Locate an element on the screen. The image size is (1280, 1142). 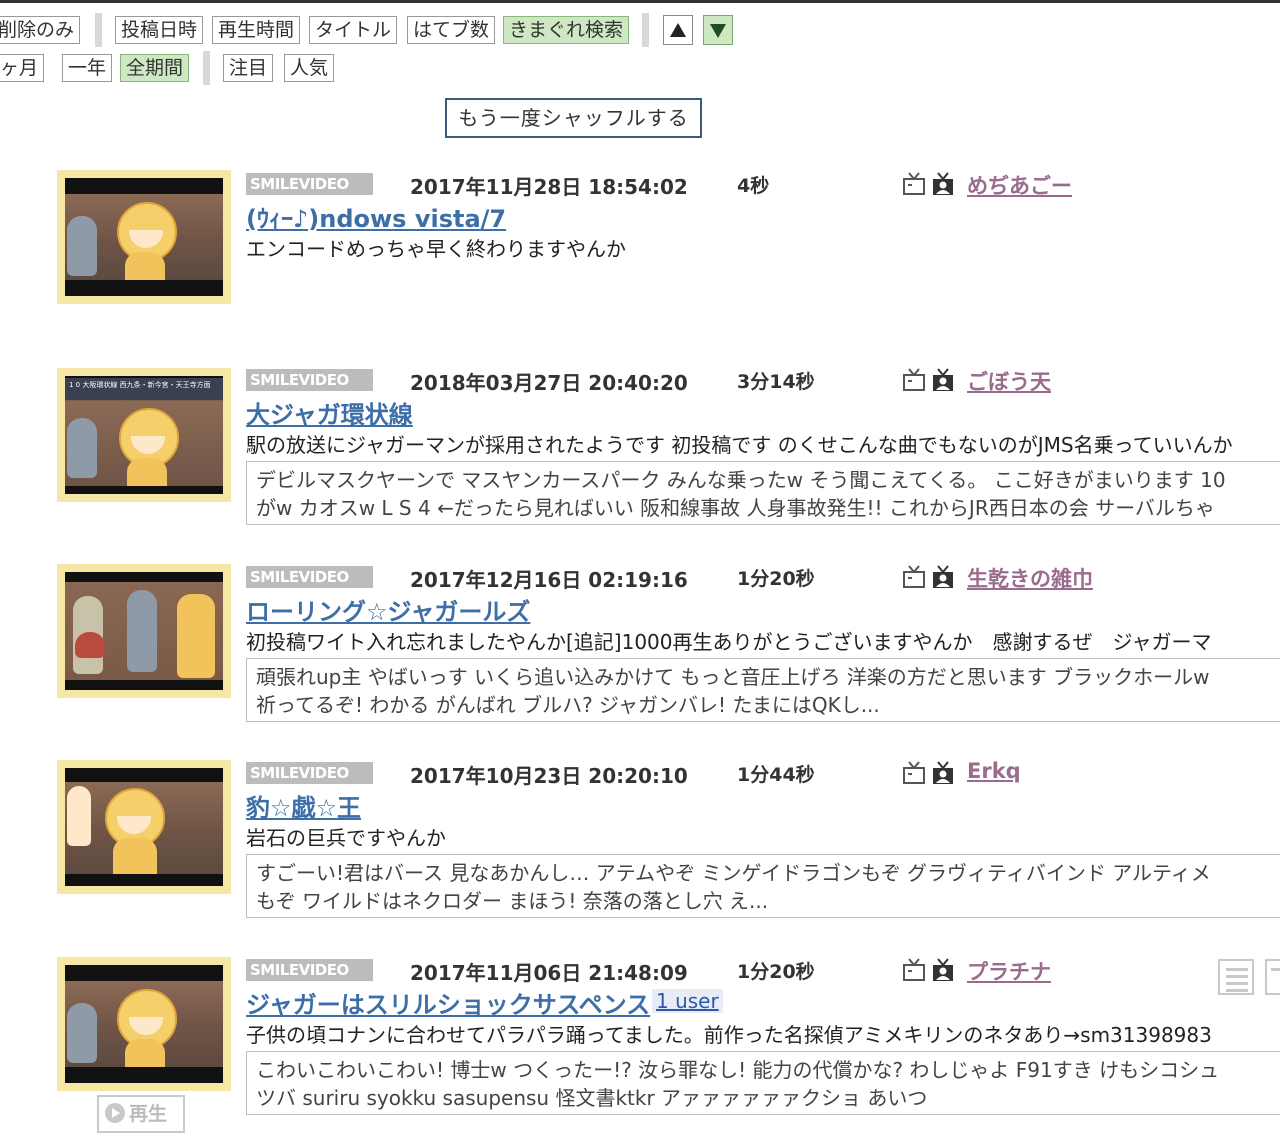
filter-popular-button: 人気 is located at coordinates (309, 68).